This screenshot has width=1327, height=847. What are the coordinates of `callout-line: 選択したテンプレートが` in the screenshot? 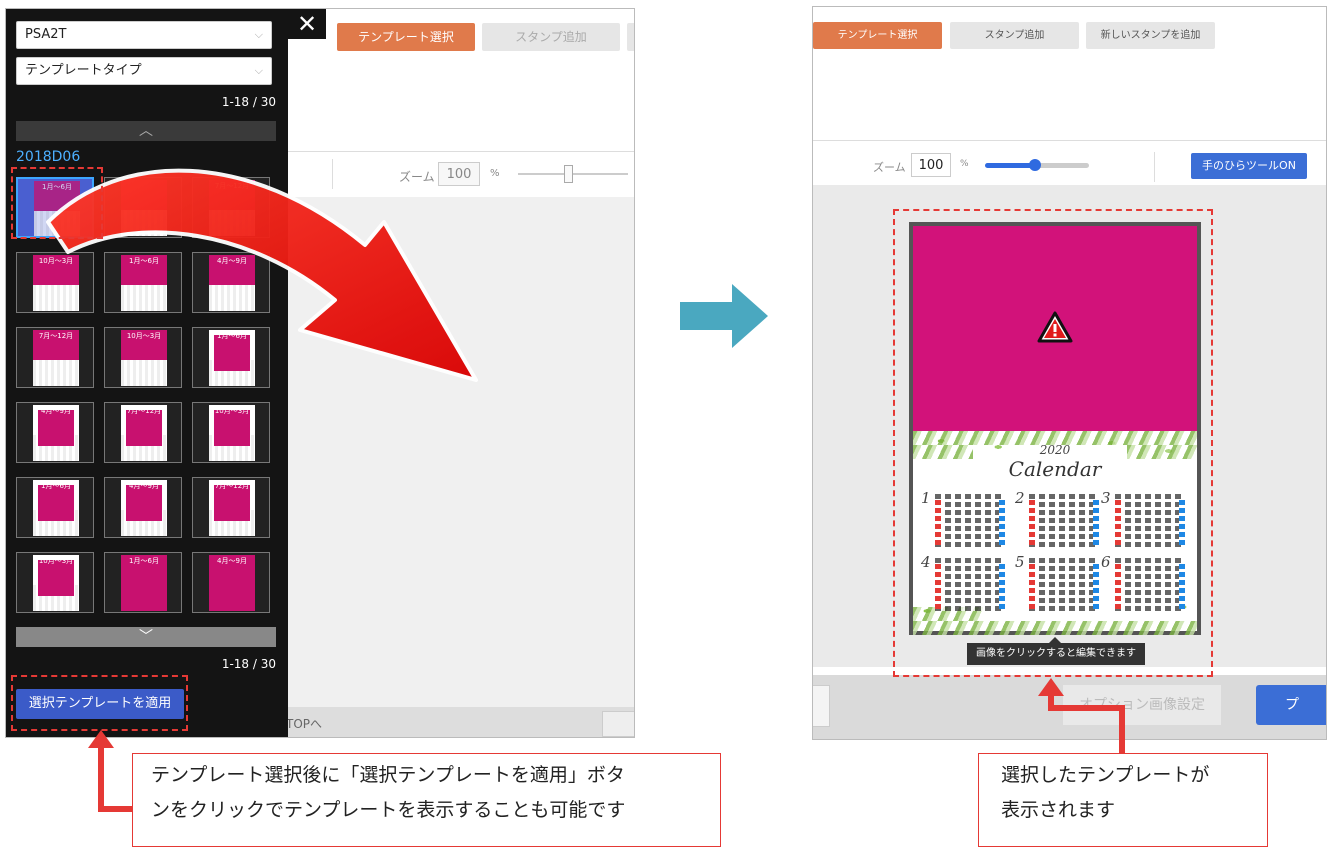 It's located at (1105, 775).